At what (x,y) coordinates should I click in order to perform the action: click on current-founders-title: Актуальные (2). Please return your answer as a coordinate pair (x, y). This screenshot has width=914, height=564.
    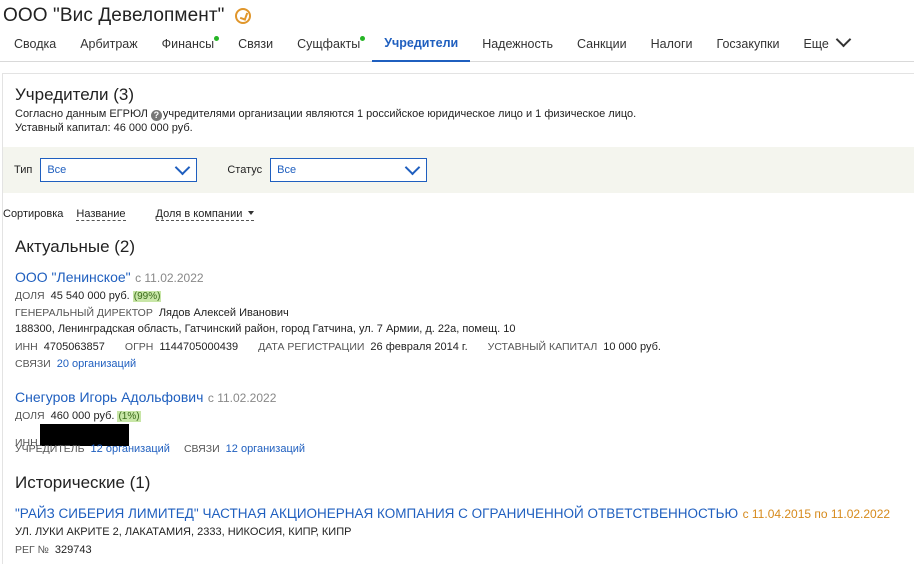
    Looking at the image, I should click on (75, 246).